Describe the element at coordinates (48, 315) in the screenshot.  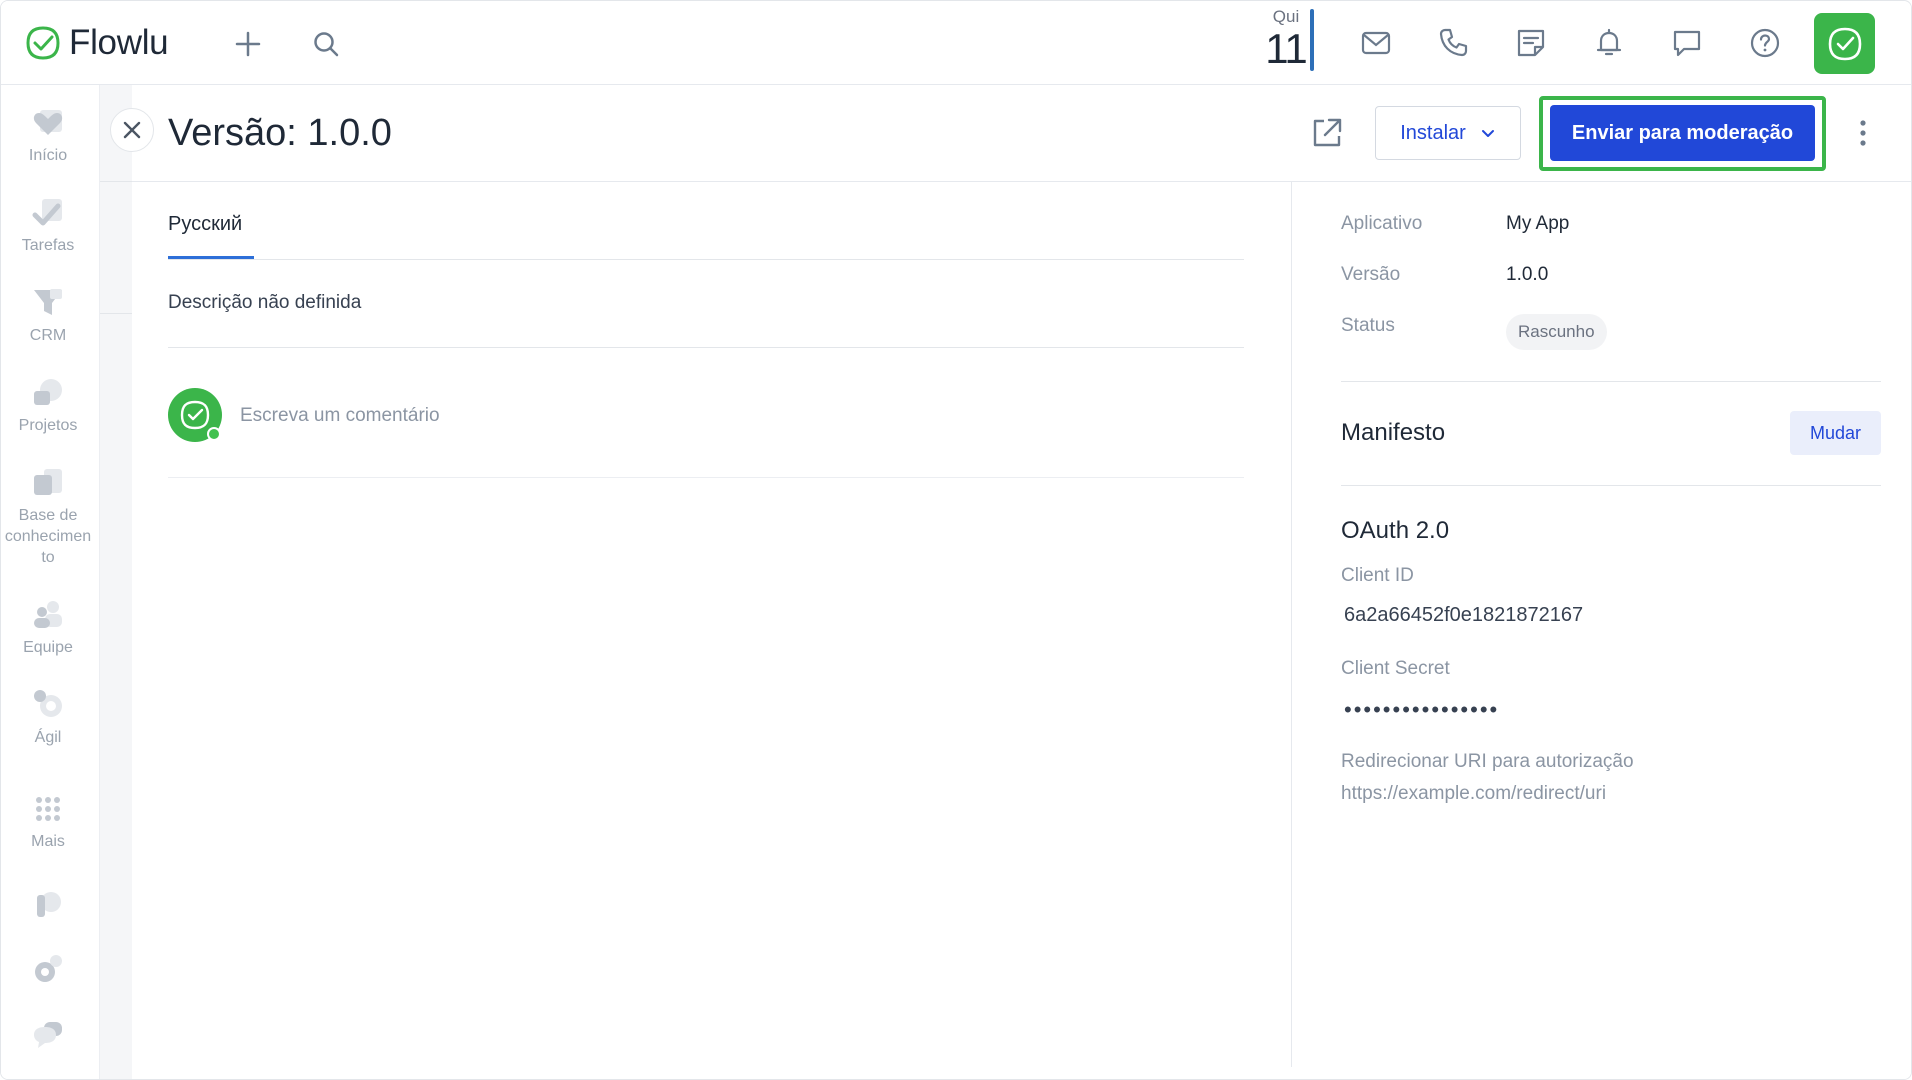
I see `sidebar-item-crm: CRM` at that location.